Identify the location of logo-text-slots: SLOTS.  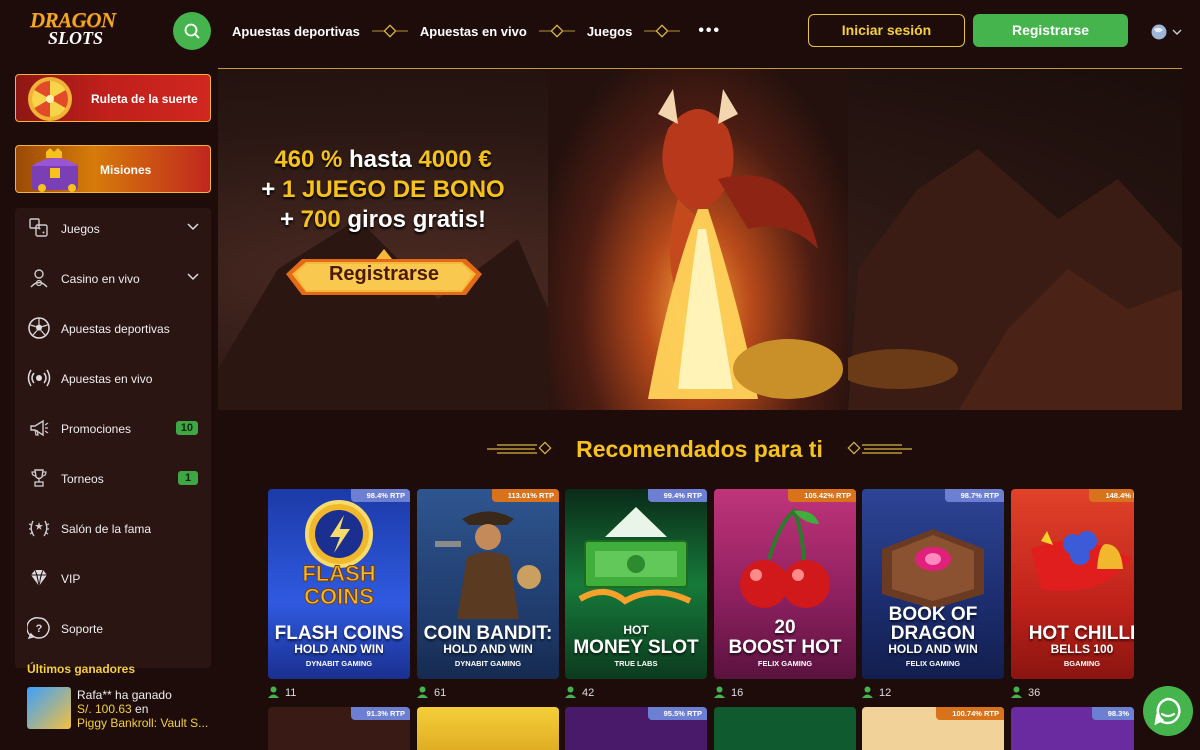
(76, 38).